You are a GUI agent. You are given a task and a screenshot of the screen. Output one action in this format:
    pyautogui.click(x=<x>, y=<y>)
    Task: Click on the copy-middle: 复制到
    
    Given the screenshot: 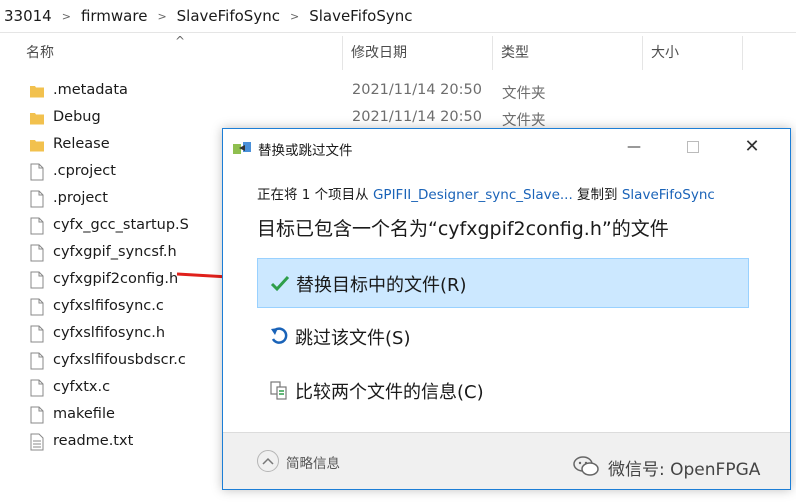 What is the action you would take?
    pyautogui.click(x=597, y=195)
    